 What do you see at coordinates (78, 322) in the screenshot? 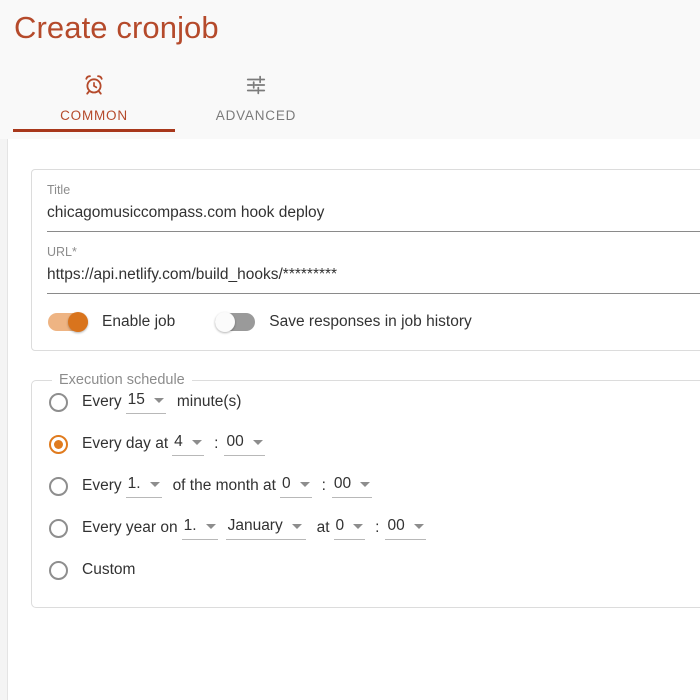
I see `enable-job-toggle-knob` at bounding box center [78, 322].